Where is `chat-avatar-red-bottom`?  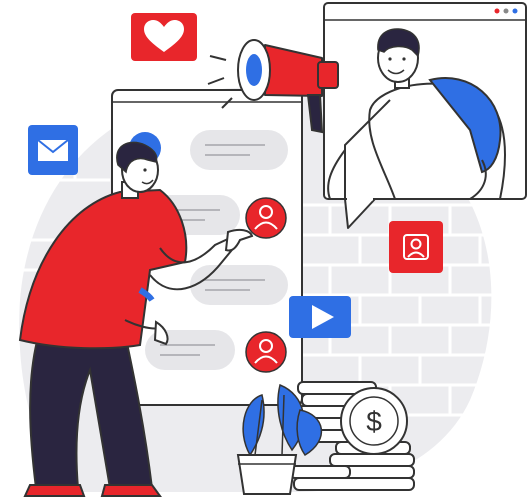
chat-avatar-red-bottom is located at coordinates (266, 352).